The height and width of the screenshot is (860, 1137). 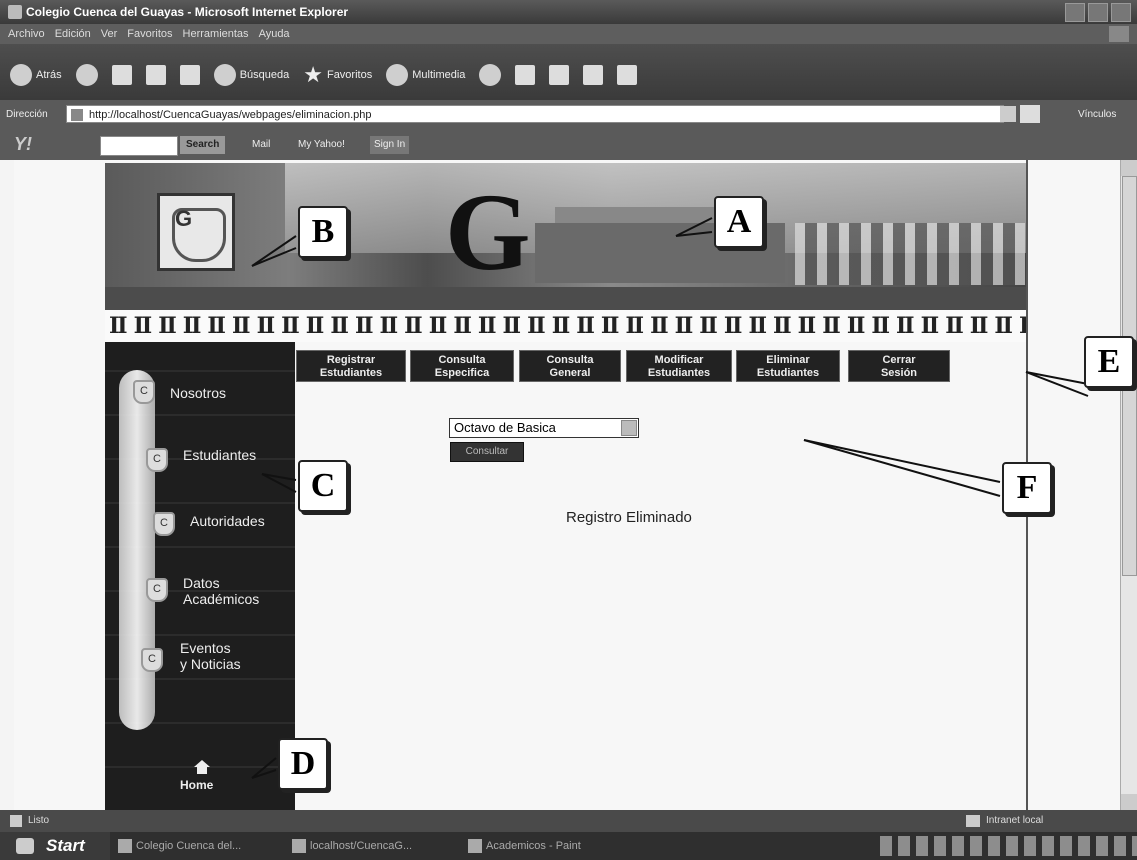 What do you see at coordinates (205, 648) in the screenshot?
I see `nav-eventos-line1: Eventos` at bounding box center [205, 648].